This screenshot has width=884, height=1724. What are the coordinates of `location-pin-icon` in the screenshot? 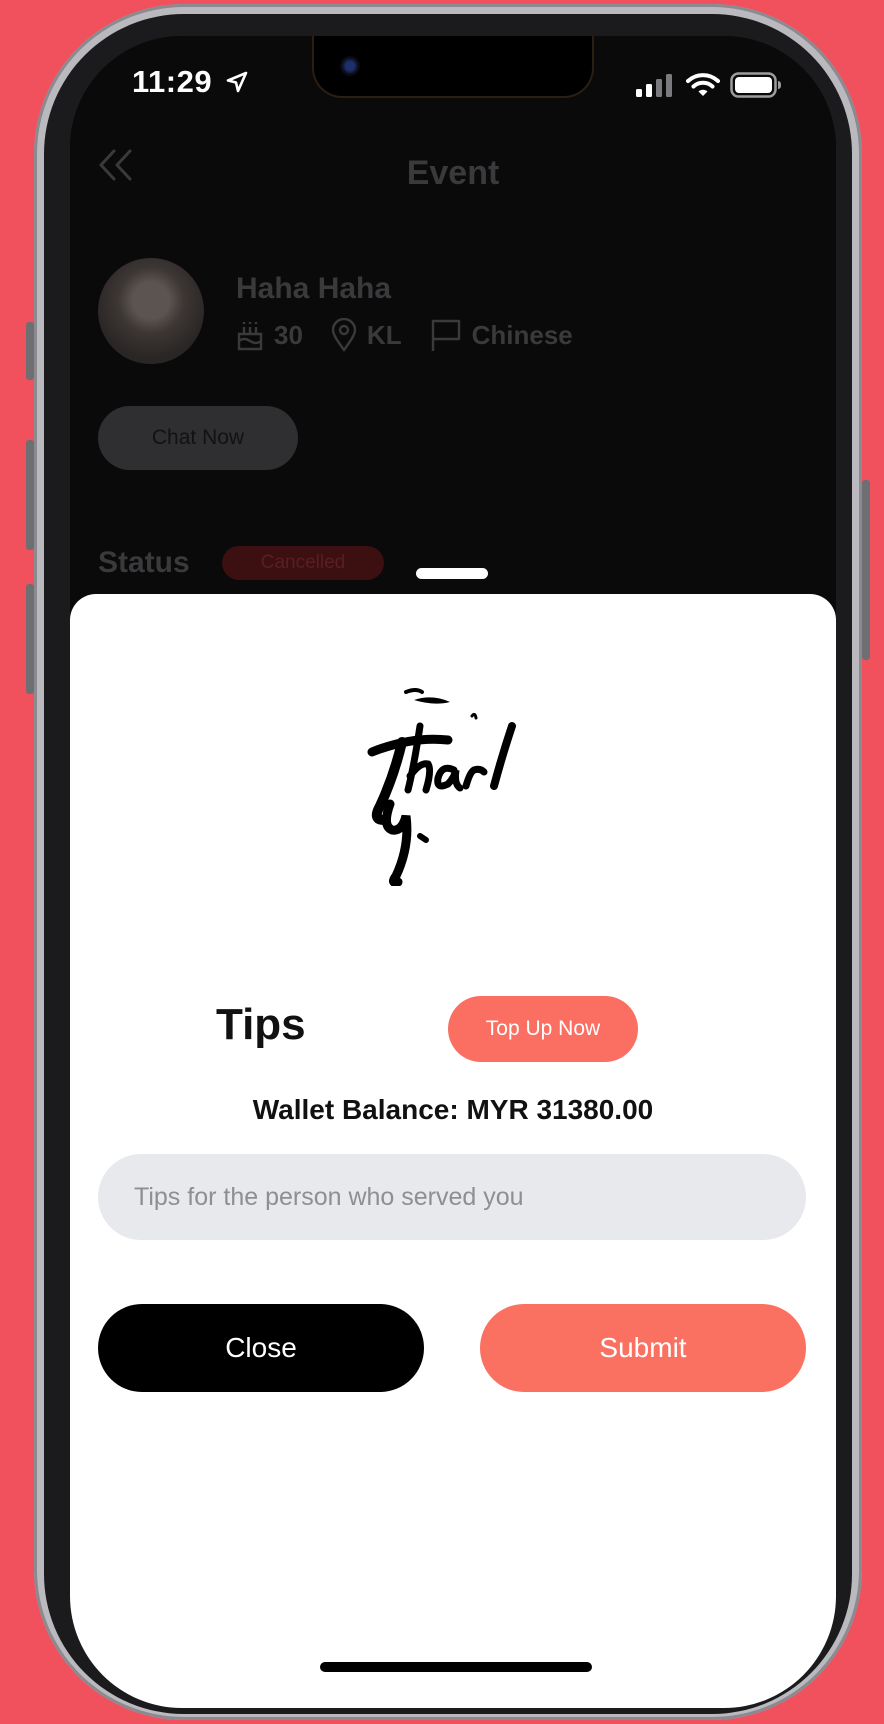 It's located at (344, 335).